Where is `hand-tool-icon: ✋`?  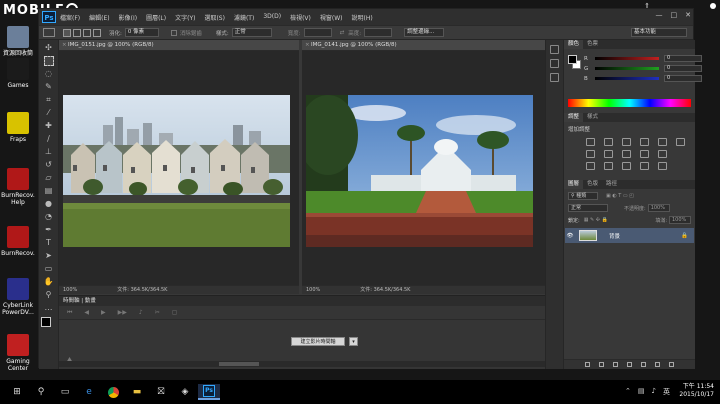 hand-tool-icon: ✋ is located at coordinates (49, 282).